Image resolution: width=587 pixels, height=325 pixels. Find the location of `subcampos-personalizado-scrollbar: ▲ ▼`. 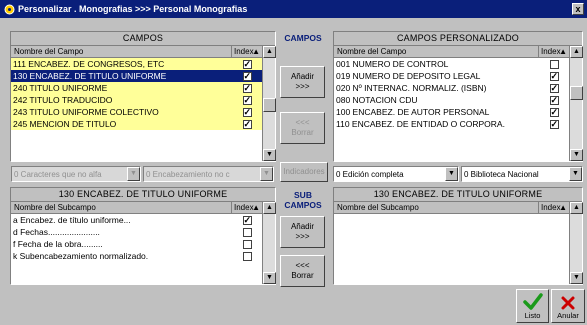

subcampos-personalizado-scrollbar: ▲ ▼ is located at coordinates (576, 243).